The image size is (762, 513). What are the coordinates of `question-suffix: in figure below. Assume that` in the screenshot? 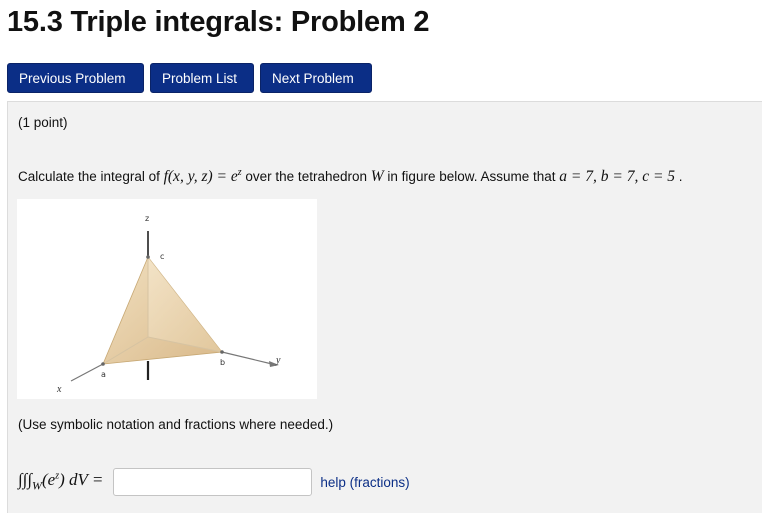 It's located at (471, 177).